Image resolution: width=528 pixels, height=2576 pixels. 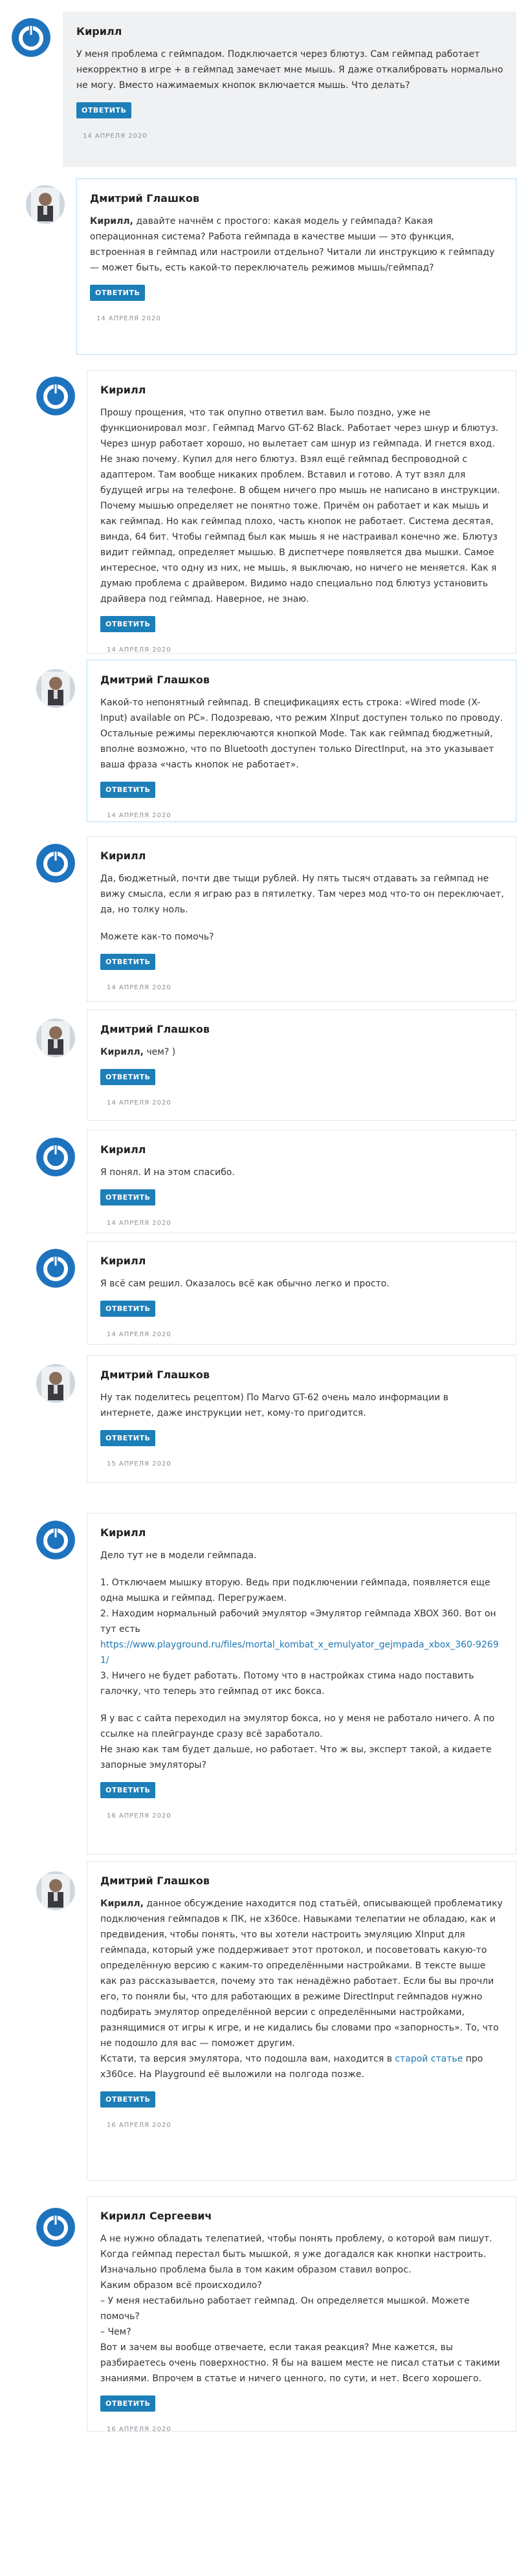 What do you see at coordinates (429, 2059) in the screenshot?
I see `old-article-link: старой статье` at bounding box center [429, 2059].